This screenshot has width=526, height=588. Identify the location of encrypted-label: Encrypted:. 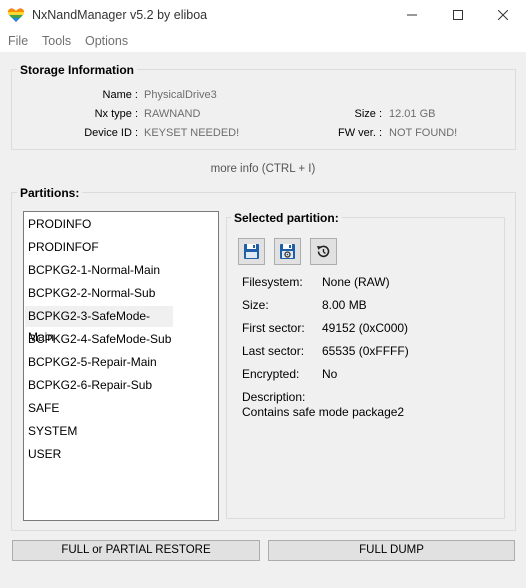
(271, 374).